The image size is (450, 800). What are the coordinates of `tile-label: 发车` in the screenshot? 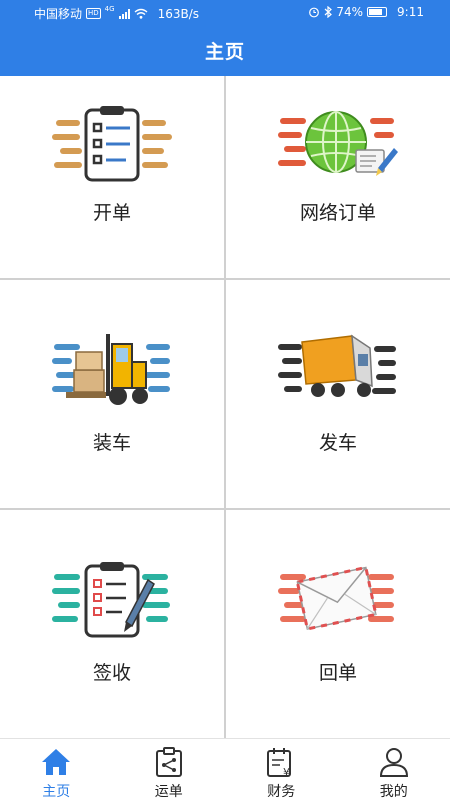 It's located at (337, 443).